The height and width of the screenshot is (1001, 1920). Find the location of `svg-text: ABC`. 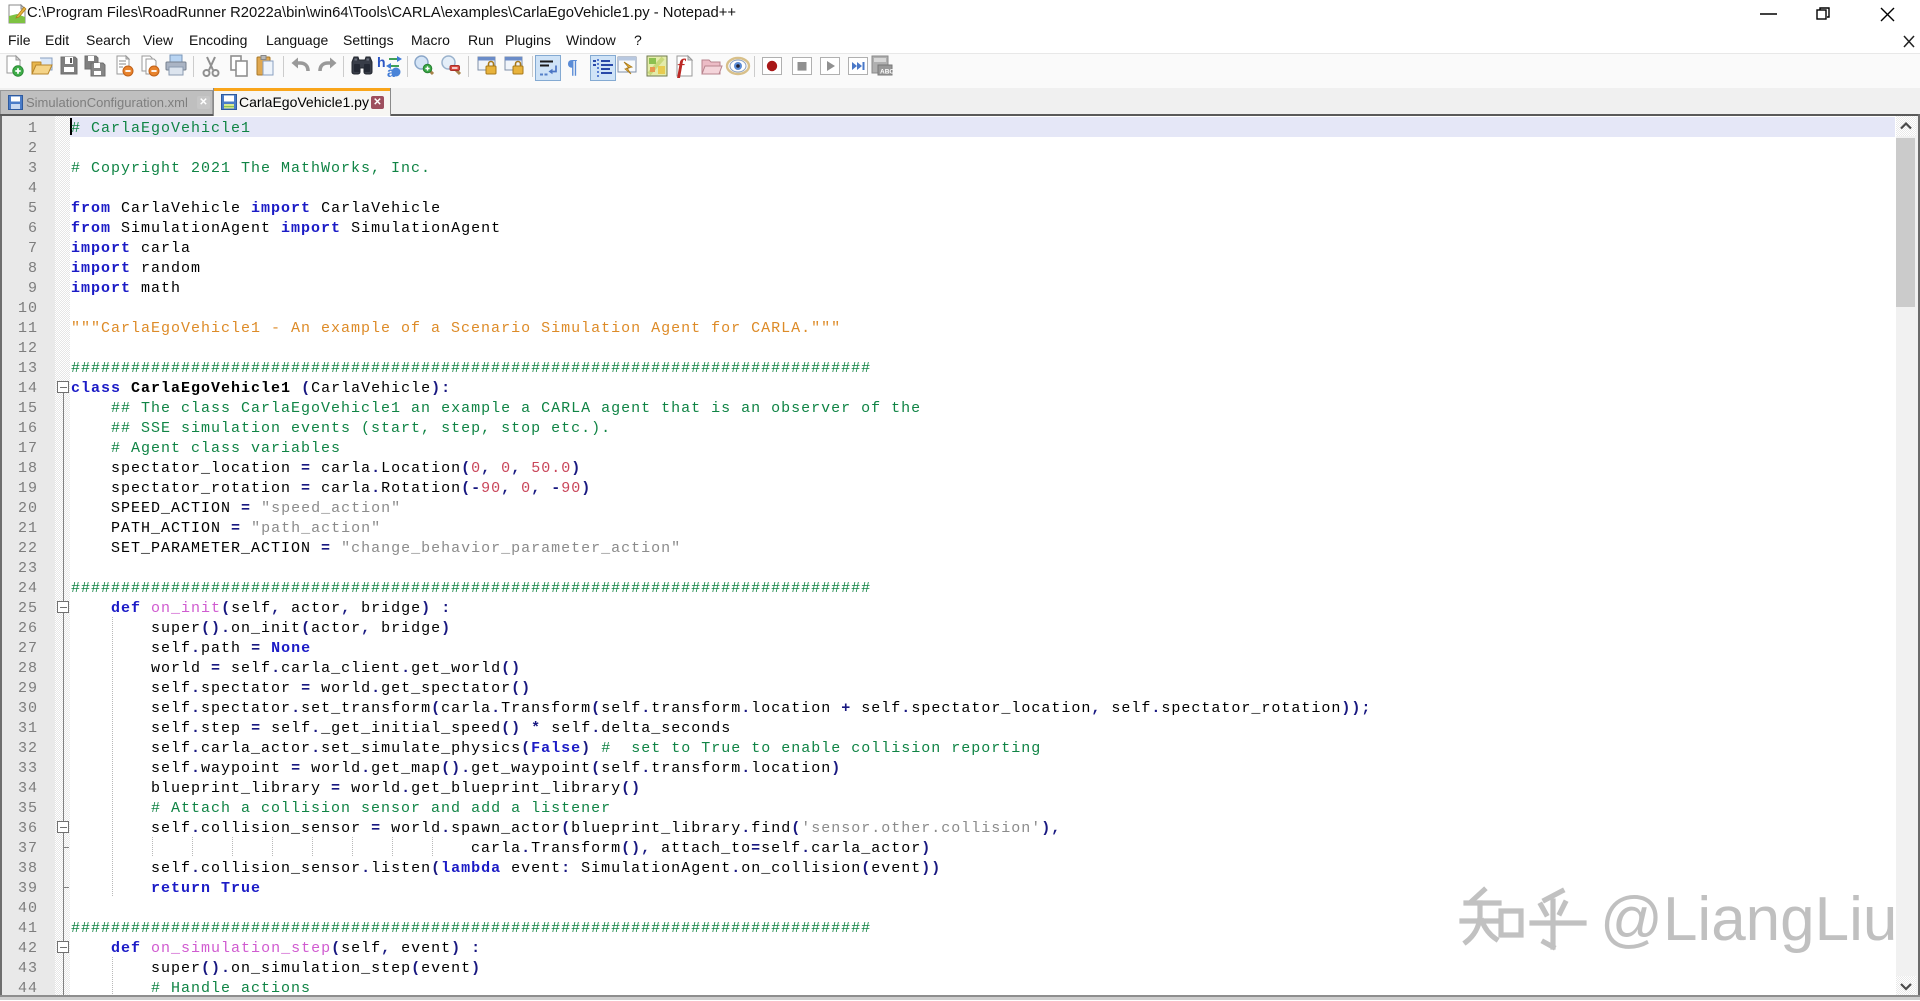

svg-text: ABC is located at coordinates (887, 72).